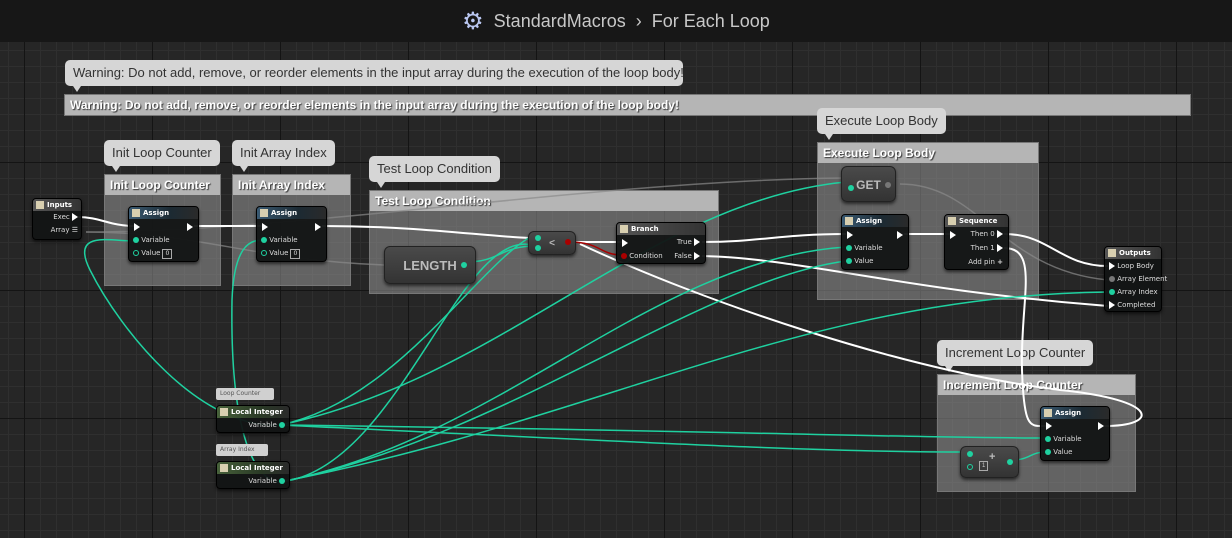 The image size is (1232, 538). What do you see at coordinates (697, 256) in the screenshot?
I see `false-pin` at bounding box center [697, 256].